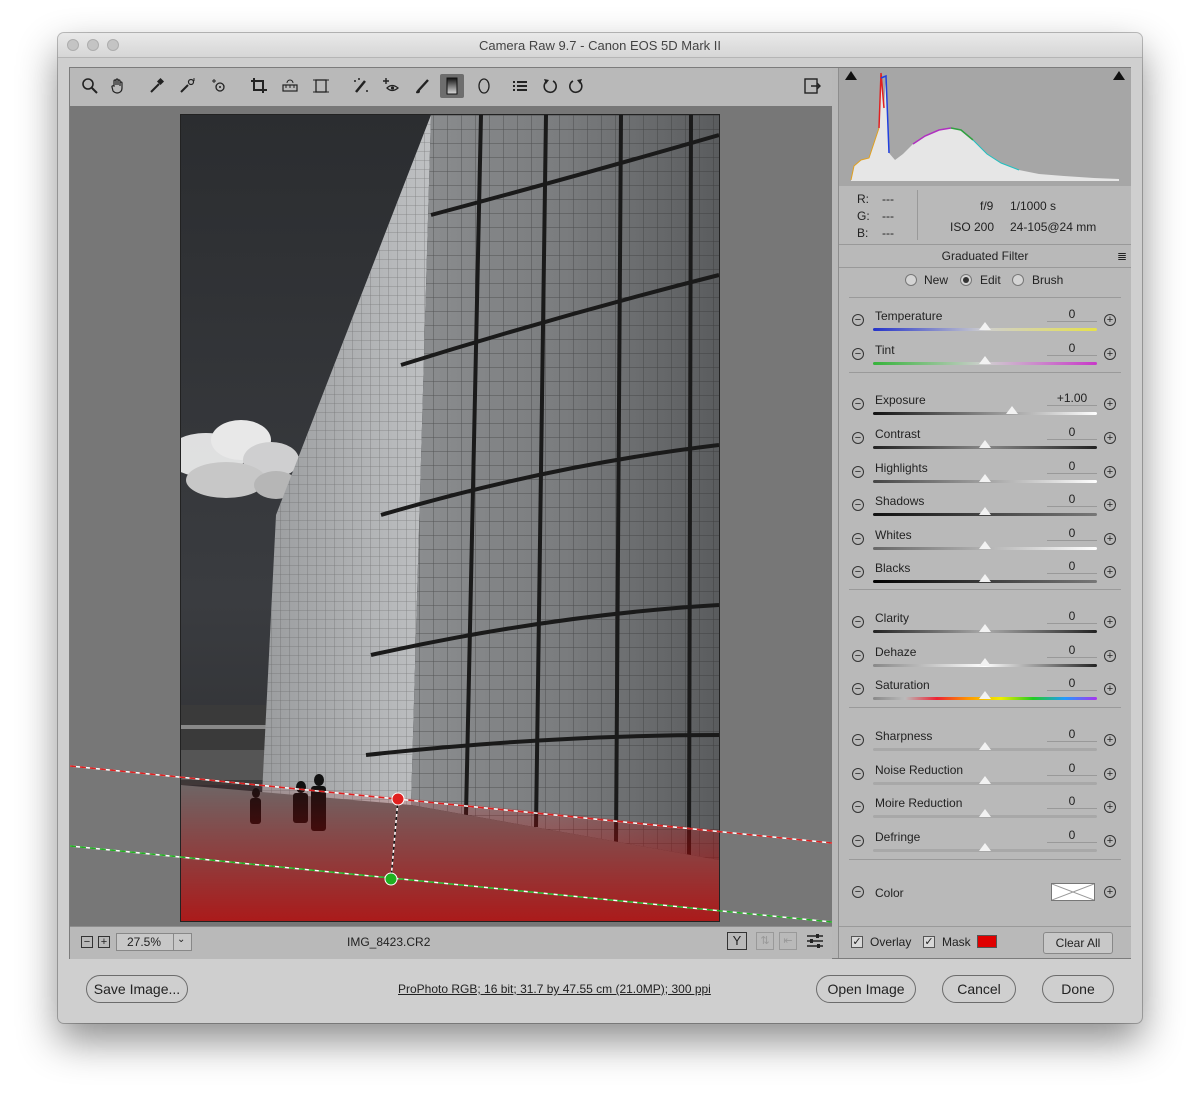 This screenshot has width=1200, height=1106. What do you see at coordinates (219, 86) in the screenshot?
I see `targeted-adjustment-icon` at bounding box center [219, 86].